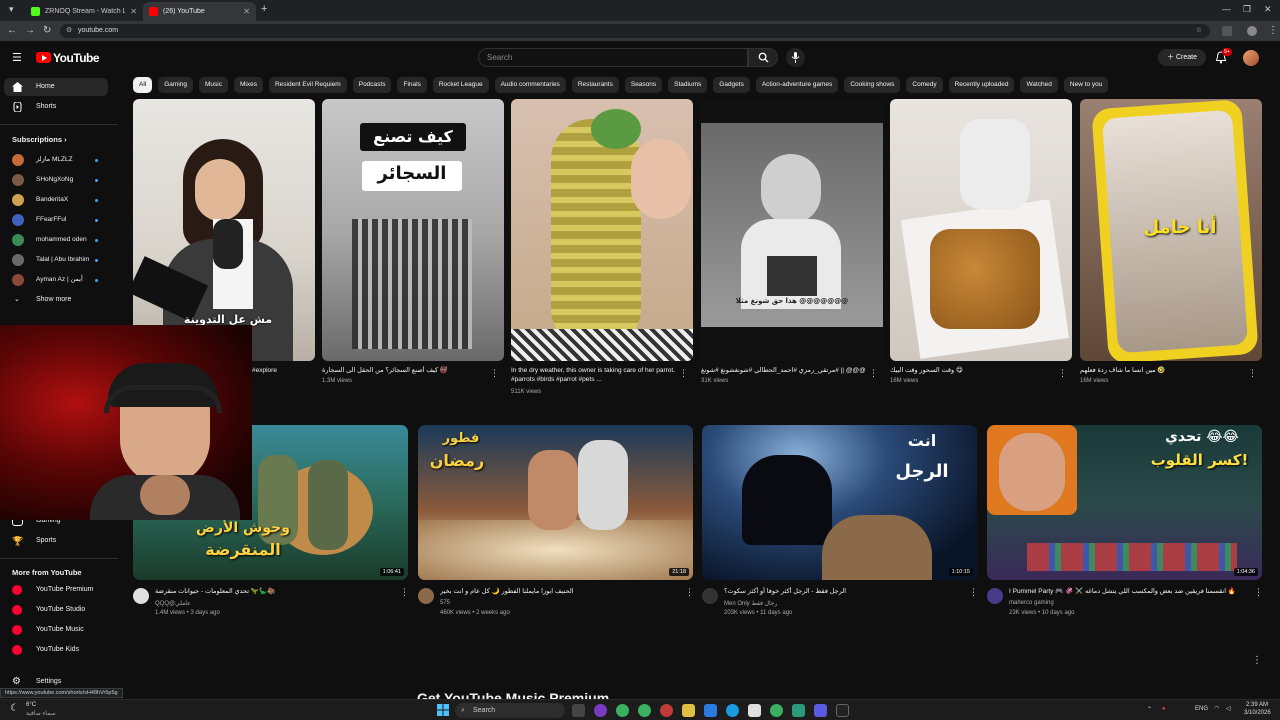  Describe the element at coordinates (445, 603) in the screenshot. I see `channel-name: 575` at that location.